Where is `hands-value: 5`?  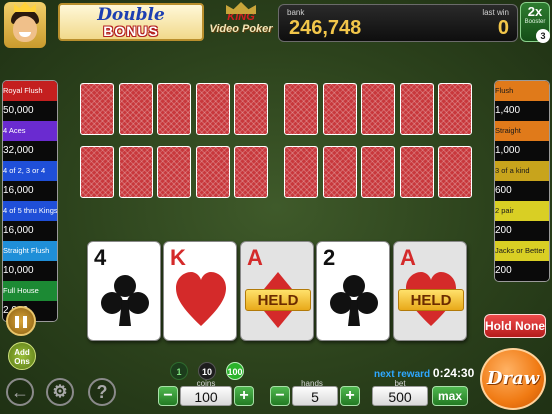
hands-value: 5 is located at coordinates (315, 396).